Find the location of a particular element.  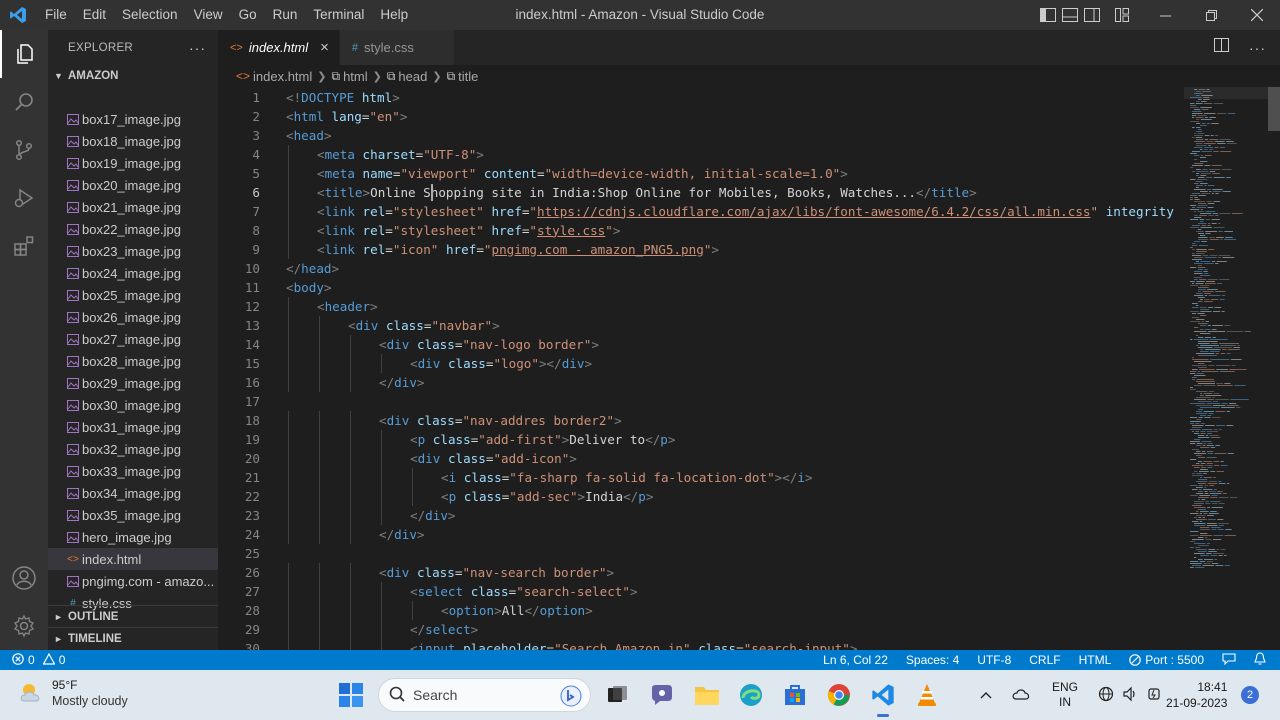

restore-button is located at coordinates (1211, 15).